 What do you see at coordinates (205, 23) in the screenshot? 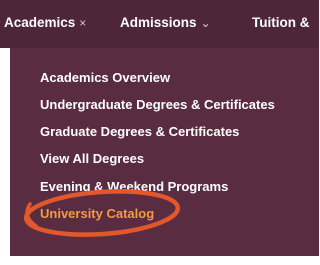
I see `chevron-down-icon: ⌄` at bounding box center [205, 23].